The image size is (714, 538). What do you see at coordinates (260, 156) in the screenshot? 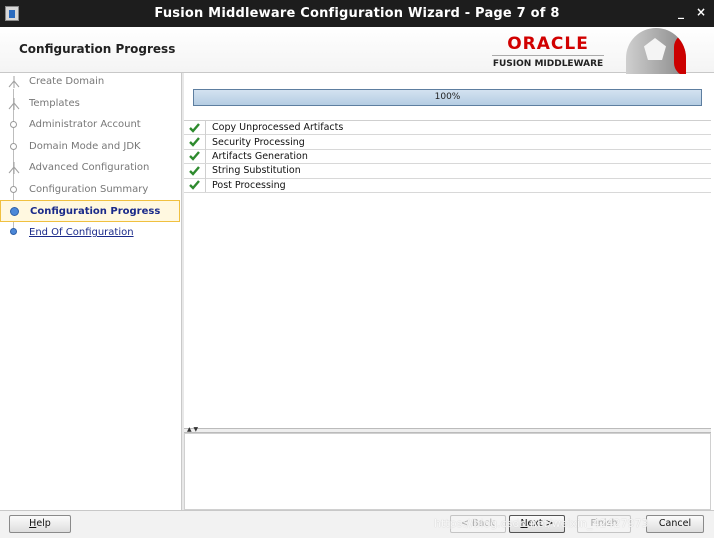
I see `task-label: Artifacts Generation` at bounding box center [260, 156].